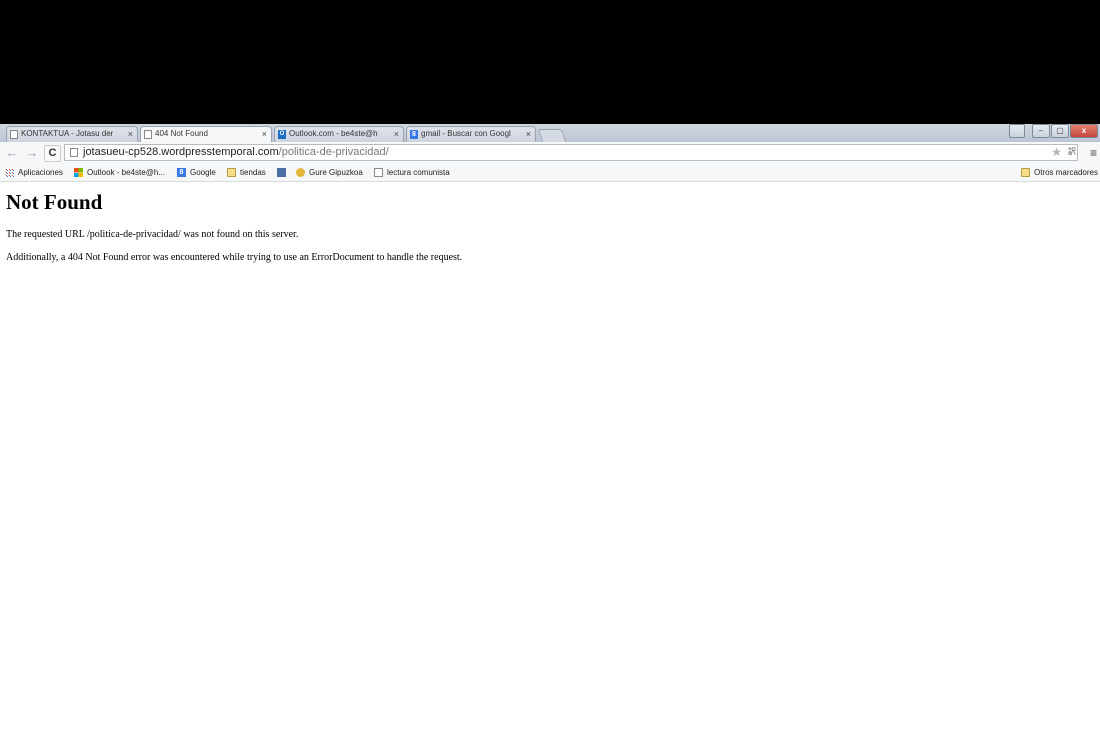  I want to click on minimize-button: –, so click(1041, 131).